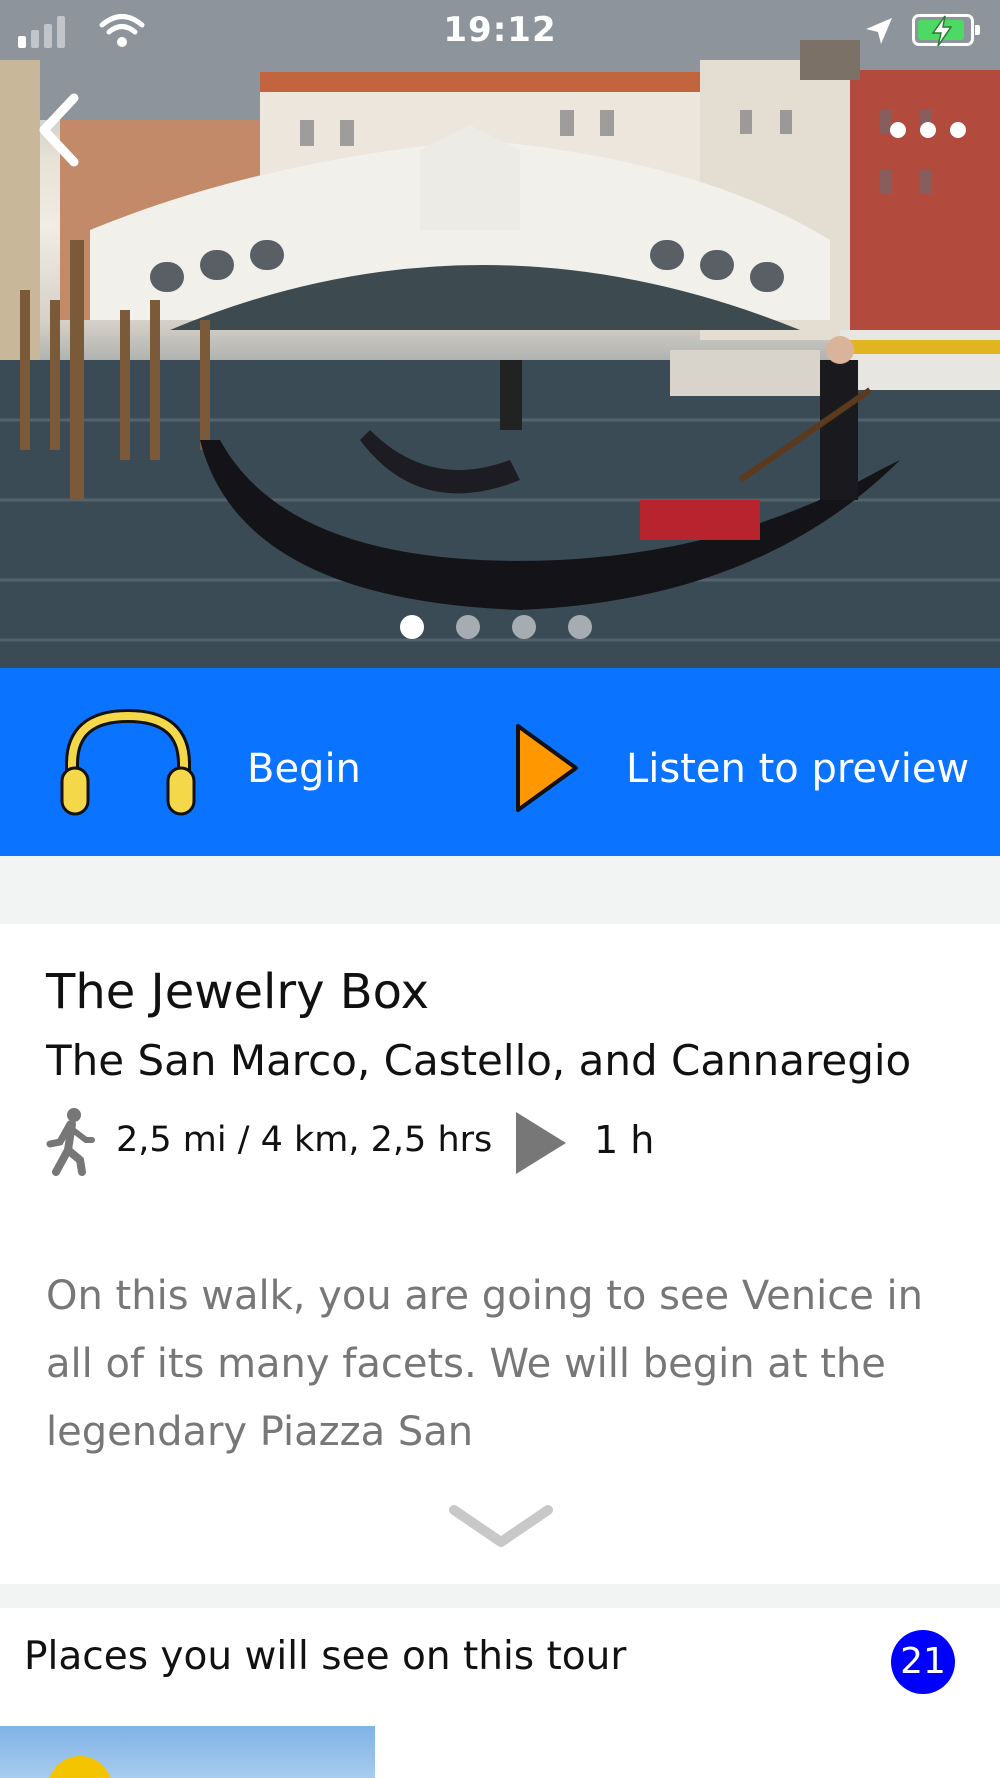  What do you see at coordinates (70, 1142) in the screenshot?
I see `walking-person-icon` at bounding box center [70, 1142].